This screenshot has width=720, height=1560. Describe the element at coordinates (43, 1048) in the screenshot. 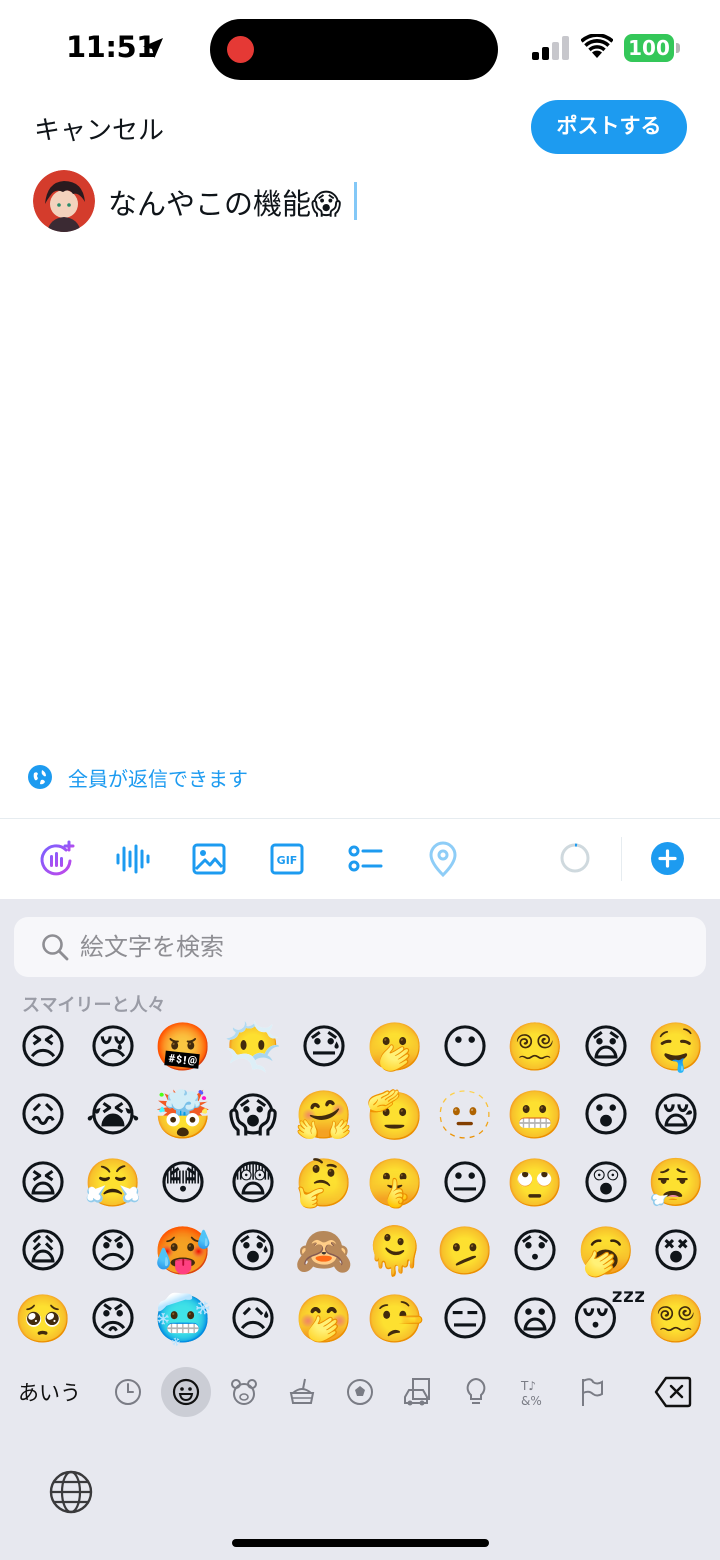

I see `emoji-key: 😣` at that location.